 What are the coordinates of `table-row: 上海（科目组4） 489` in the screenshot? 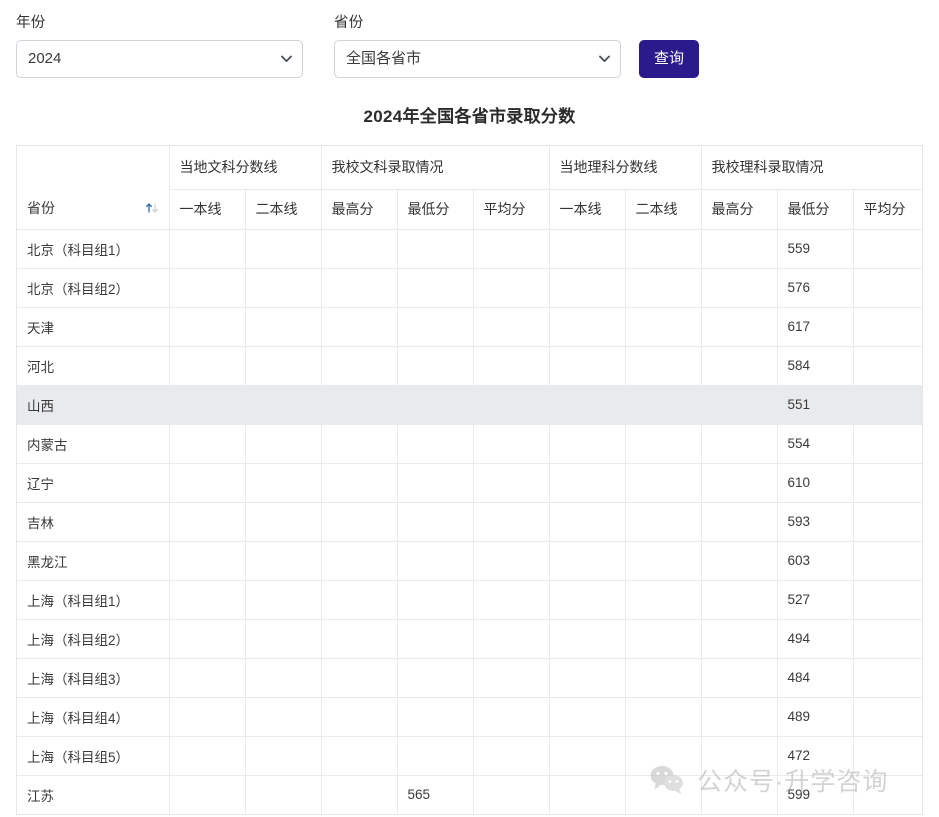 It's located at (469, 717).